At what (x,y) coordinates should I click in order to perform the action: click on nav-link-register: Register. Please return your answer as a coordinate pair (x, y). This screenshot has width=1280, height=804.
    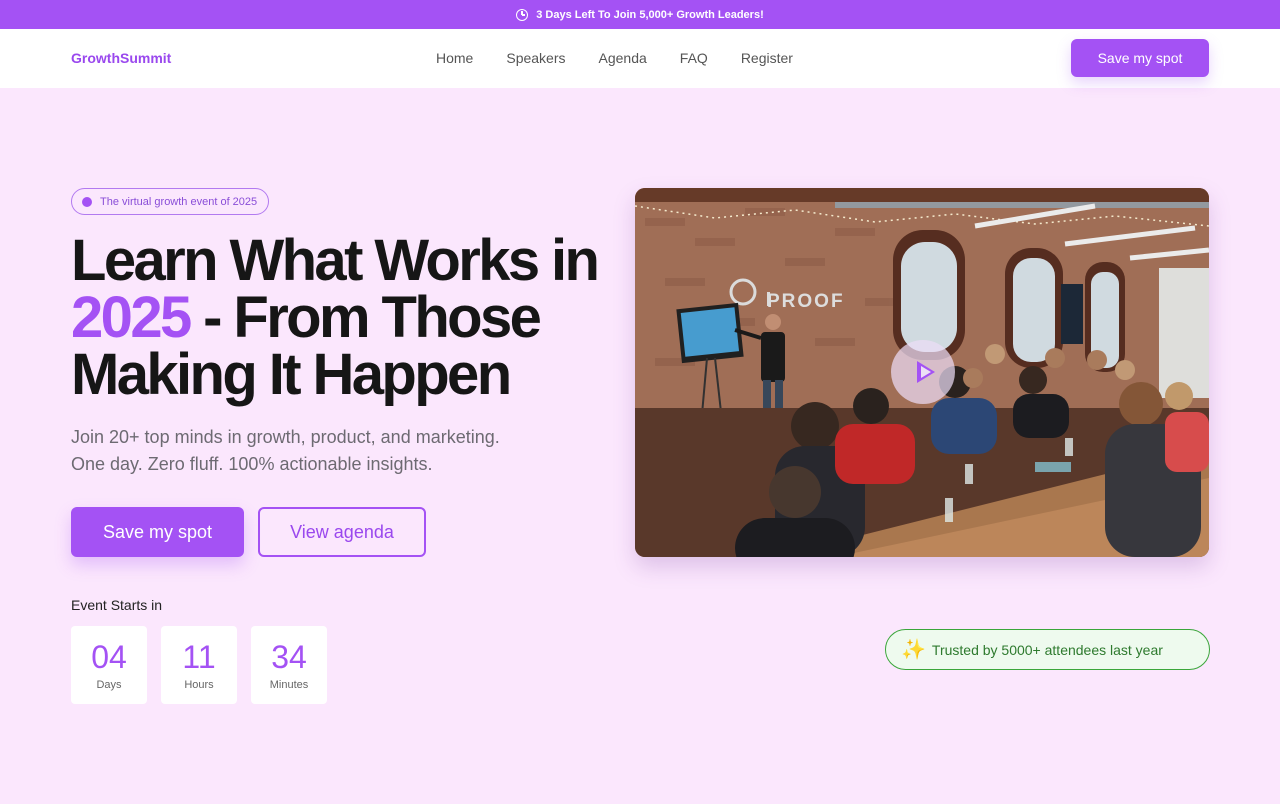
    Looking at the image, I should click on (767, 58).